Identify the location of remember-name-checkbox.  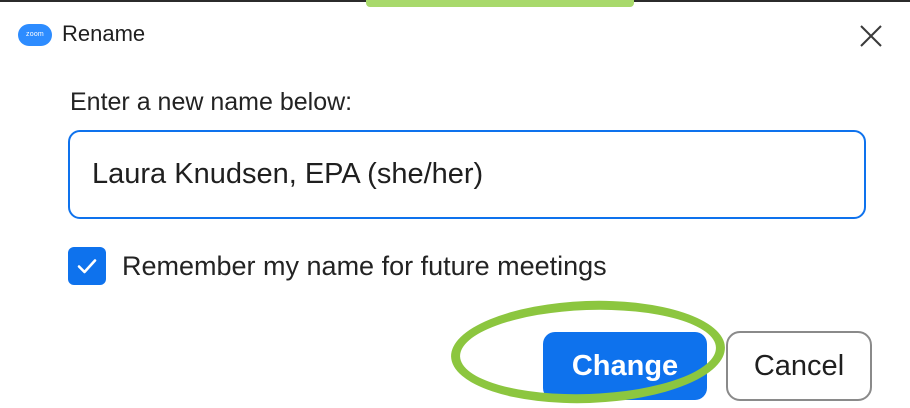
(87, 266).